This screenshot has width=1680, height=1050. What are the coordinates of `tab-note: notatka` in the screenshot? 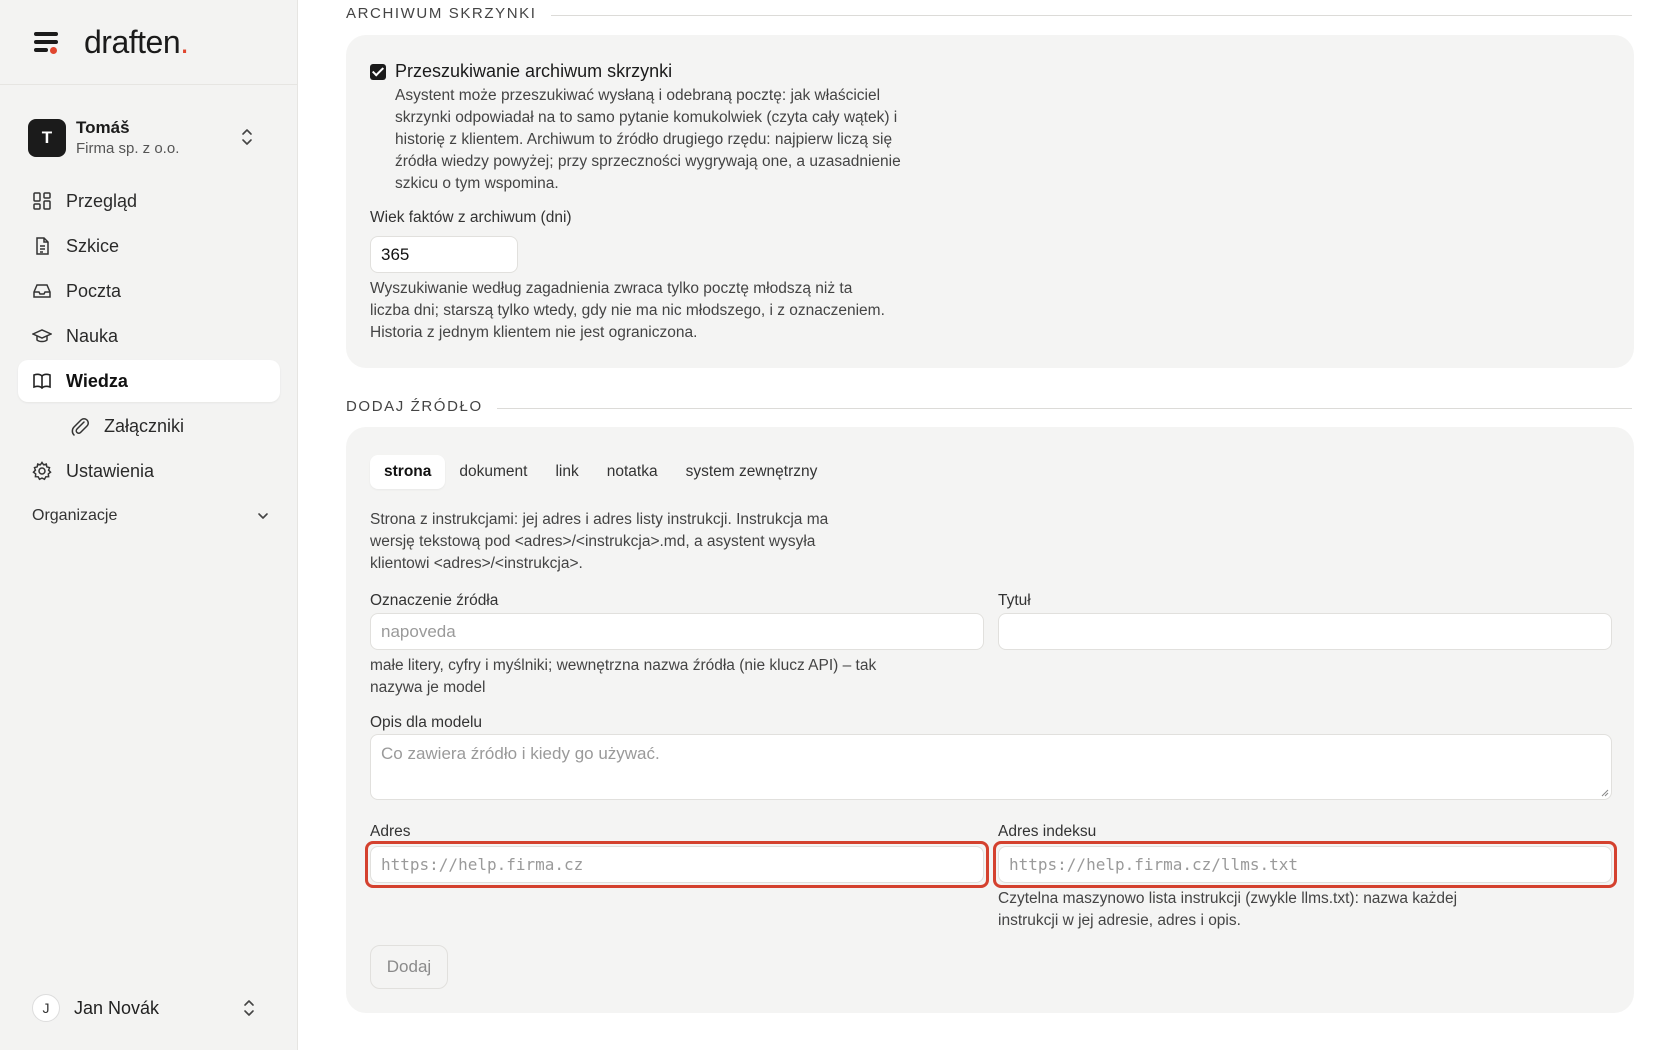 It's located at (632, 472).